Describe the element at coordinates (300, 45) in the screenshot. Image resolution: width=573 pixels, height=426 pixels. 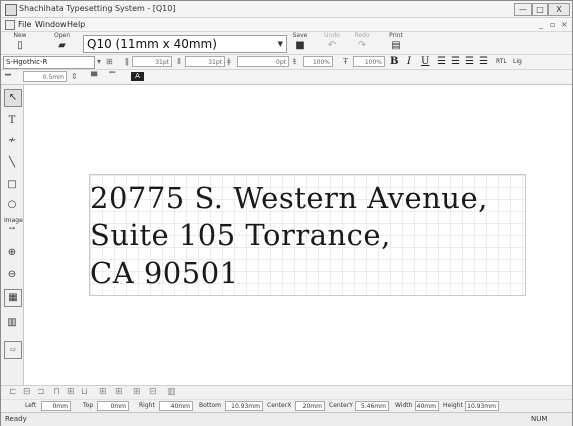
I see `save-disk-icon: ■` at that location.